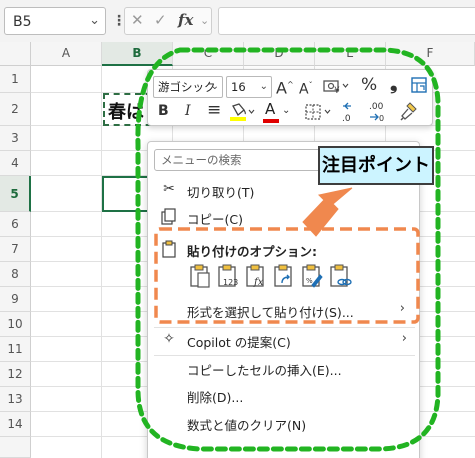 The image size is (475, 458). What do you see at coordinates (376, 107) in the screenshot?
I see `decrease-decimal-text: .00` at bounding box center [376, 107].